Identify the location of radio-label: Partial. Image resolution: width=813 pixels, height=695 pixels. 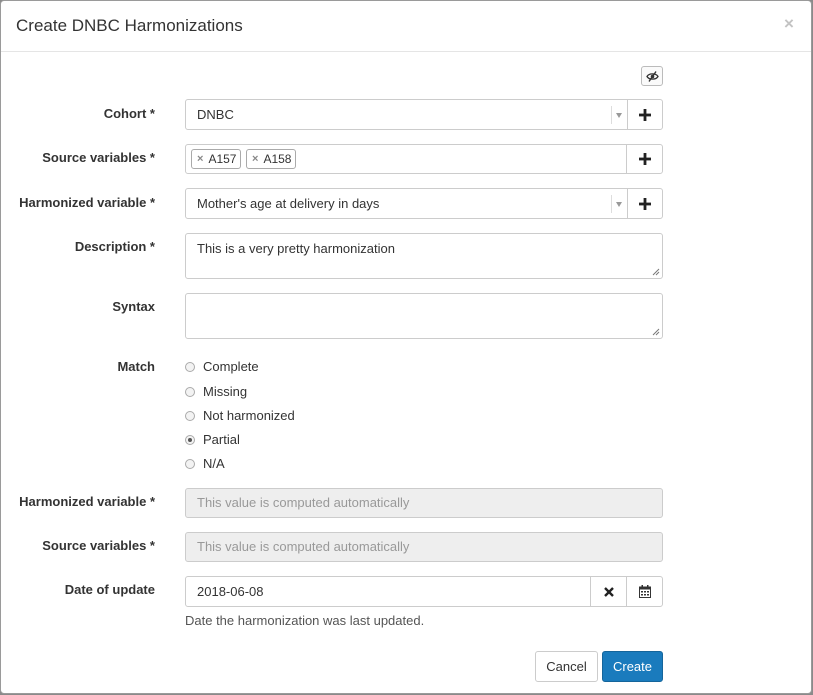
(221, 439).